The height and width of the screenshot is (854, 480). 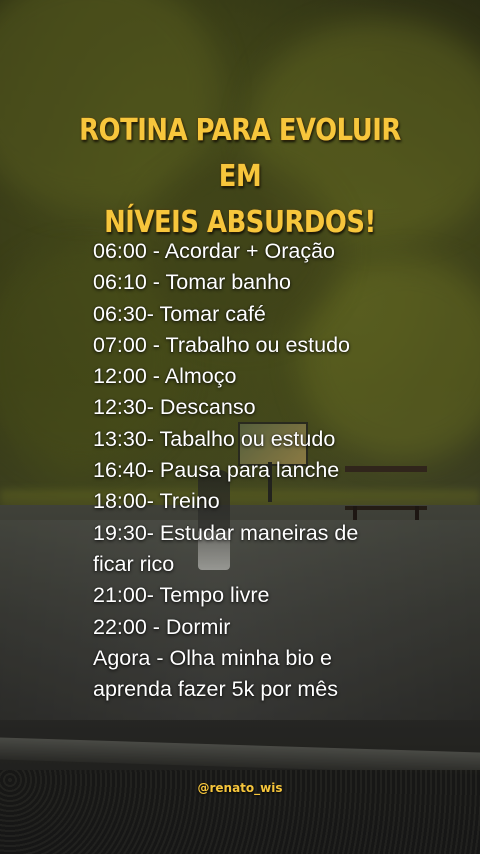 What do you see at coordinates (134, 563) in the screenshot?
I see `schedule-item: ficar rico` at bounding box center [134, 563].